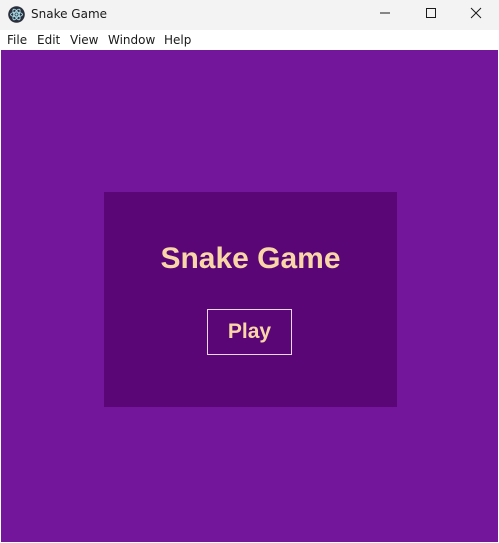  What do you see at coordinates (177, 40) in the screenshot?
I see `menu-help: Help` at bounding box center [177, 40].